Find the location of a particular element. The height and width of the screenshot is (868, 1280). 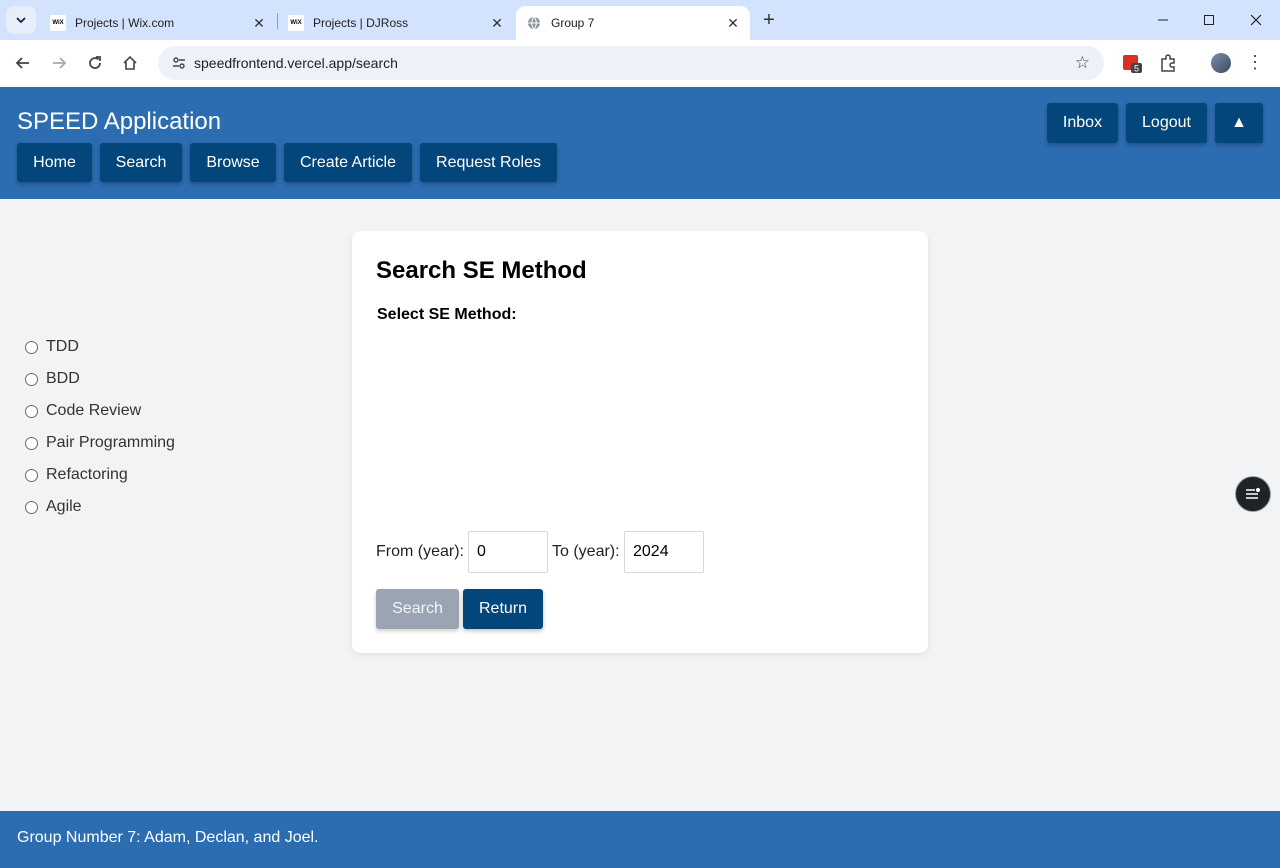

tab-title: Group 7 is located at coordinates (573, 23).